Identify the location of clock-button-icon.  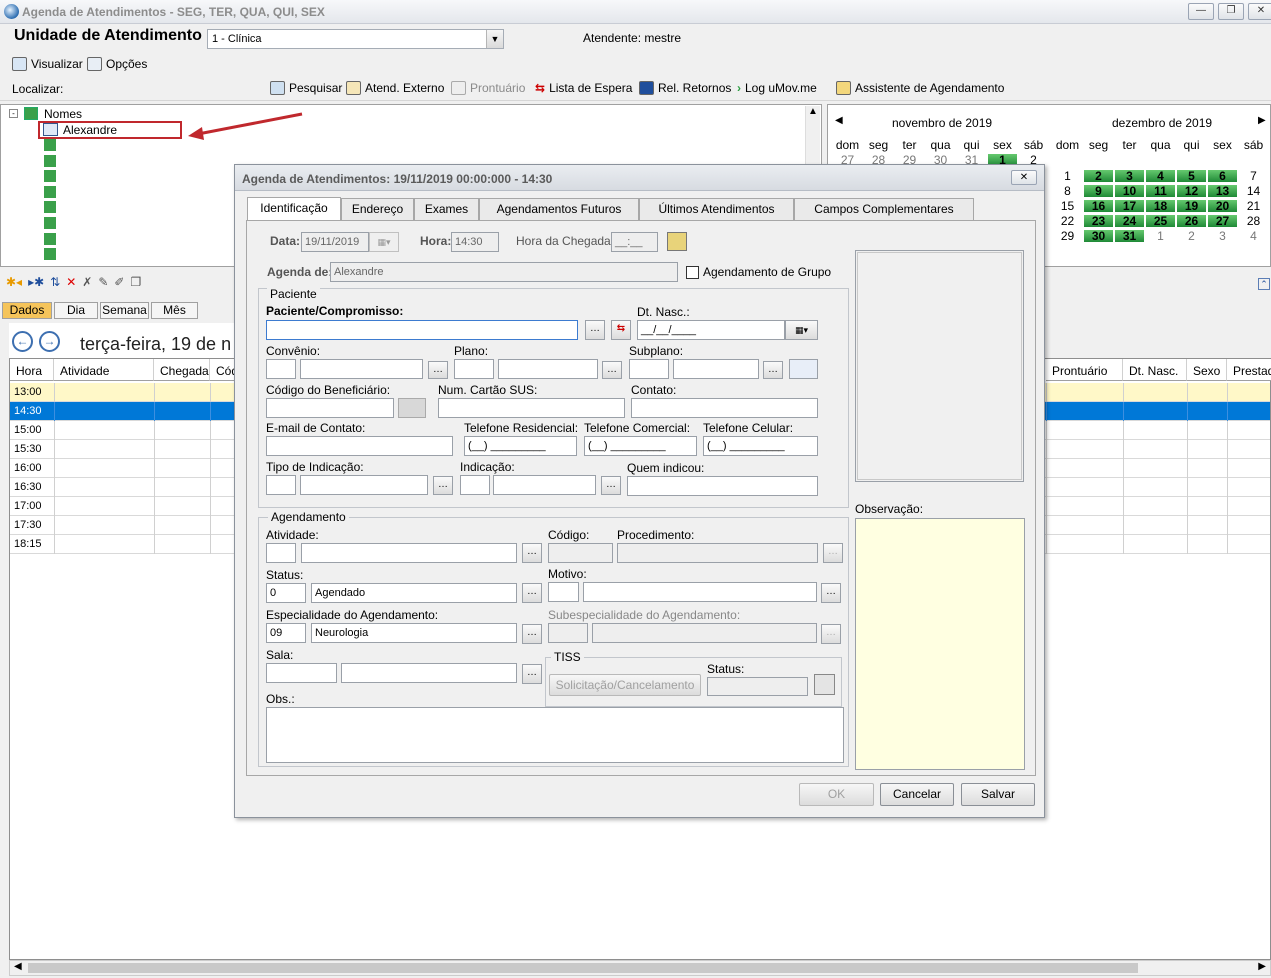
(677, 241).